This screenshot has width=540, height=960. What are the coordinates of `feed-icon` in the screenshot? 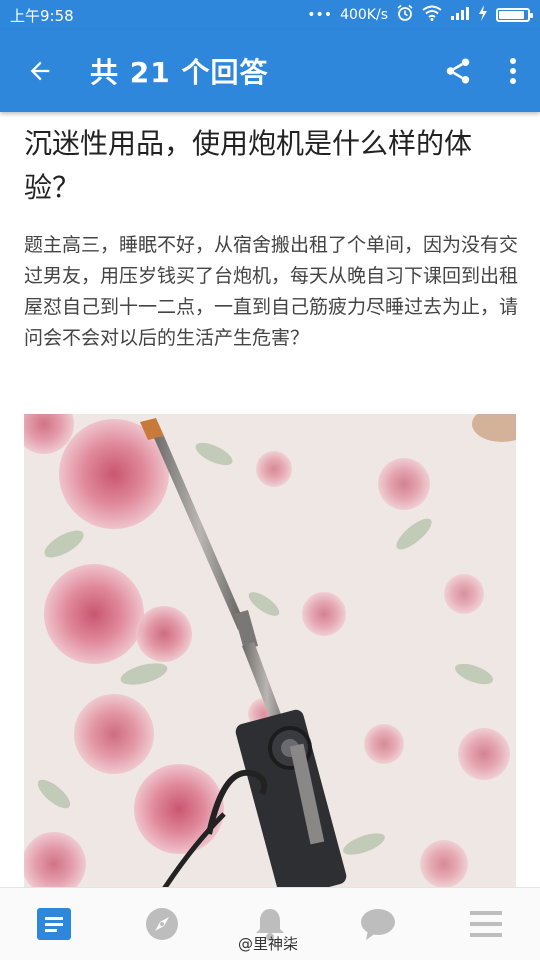 It's located at (54, 924).